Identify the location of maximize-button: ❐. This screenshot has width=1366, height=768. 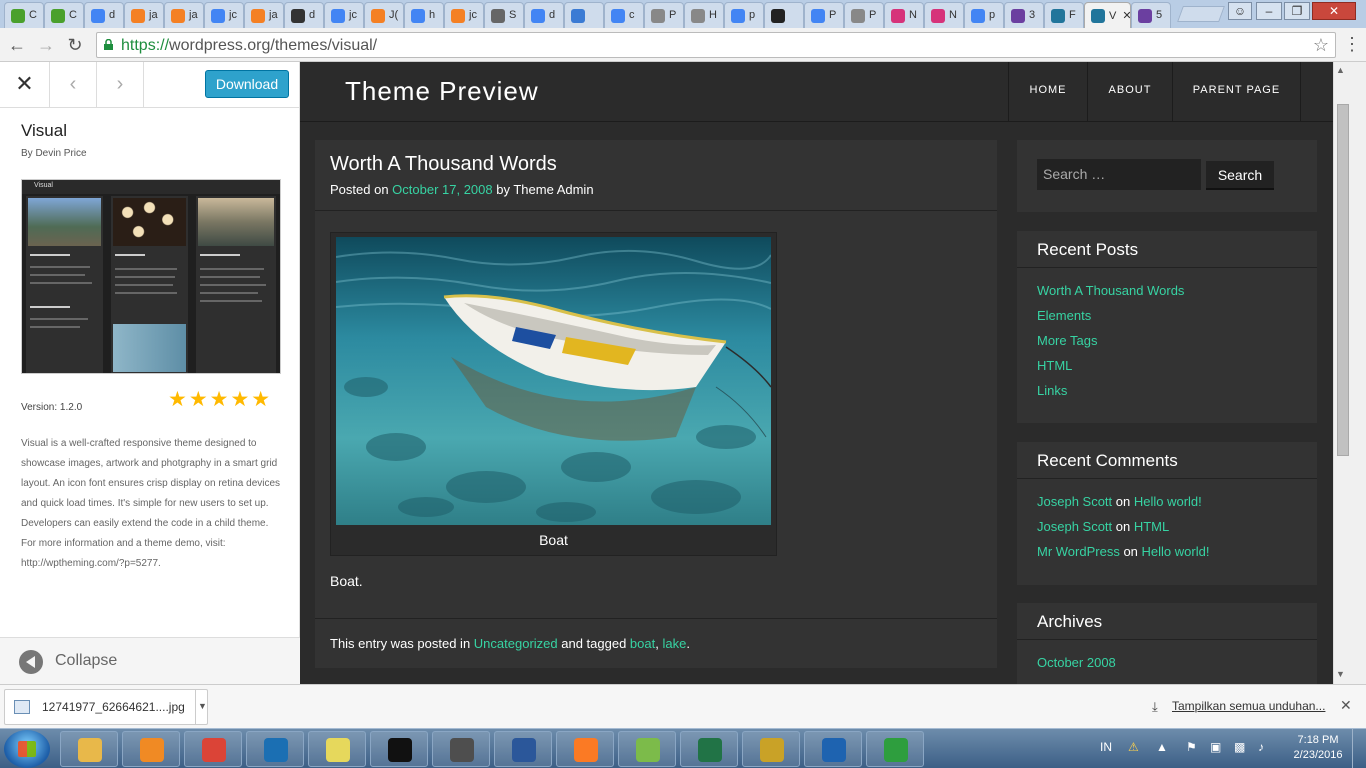
(1297, 11).